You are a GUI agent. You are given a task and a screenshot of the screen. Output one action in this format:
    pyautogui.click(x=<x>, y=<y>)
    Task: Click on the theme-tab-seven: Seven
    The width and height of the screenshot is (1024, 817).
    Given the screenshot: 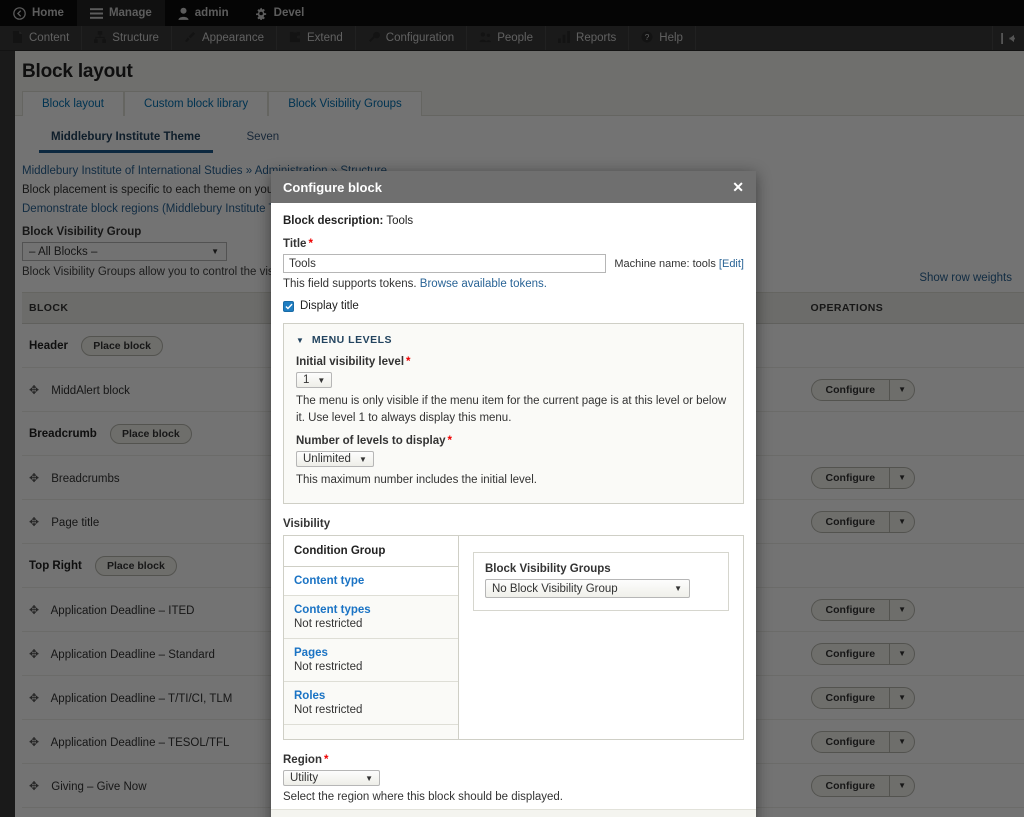 What is the action you would take?
    pyautogui.click(x=263, y=139)
    